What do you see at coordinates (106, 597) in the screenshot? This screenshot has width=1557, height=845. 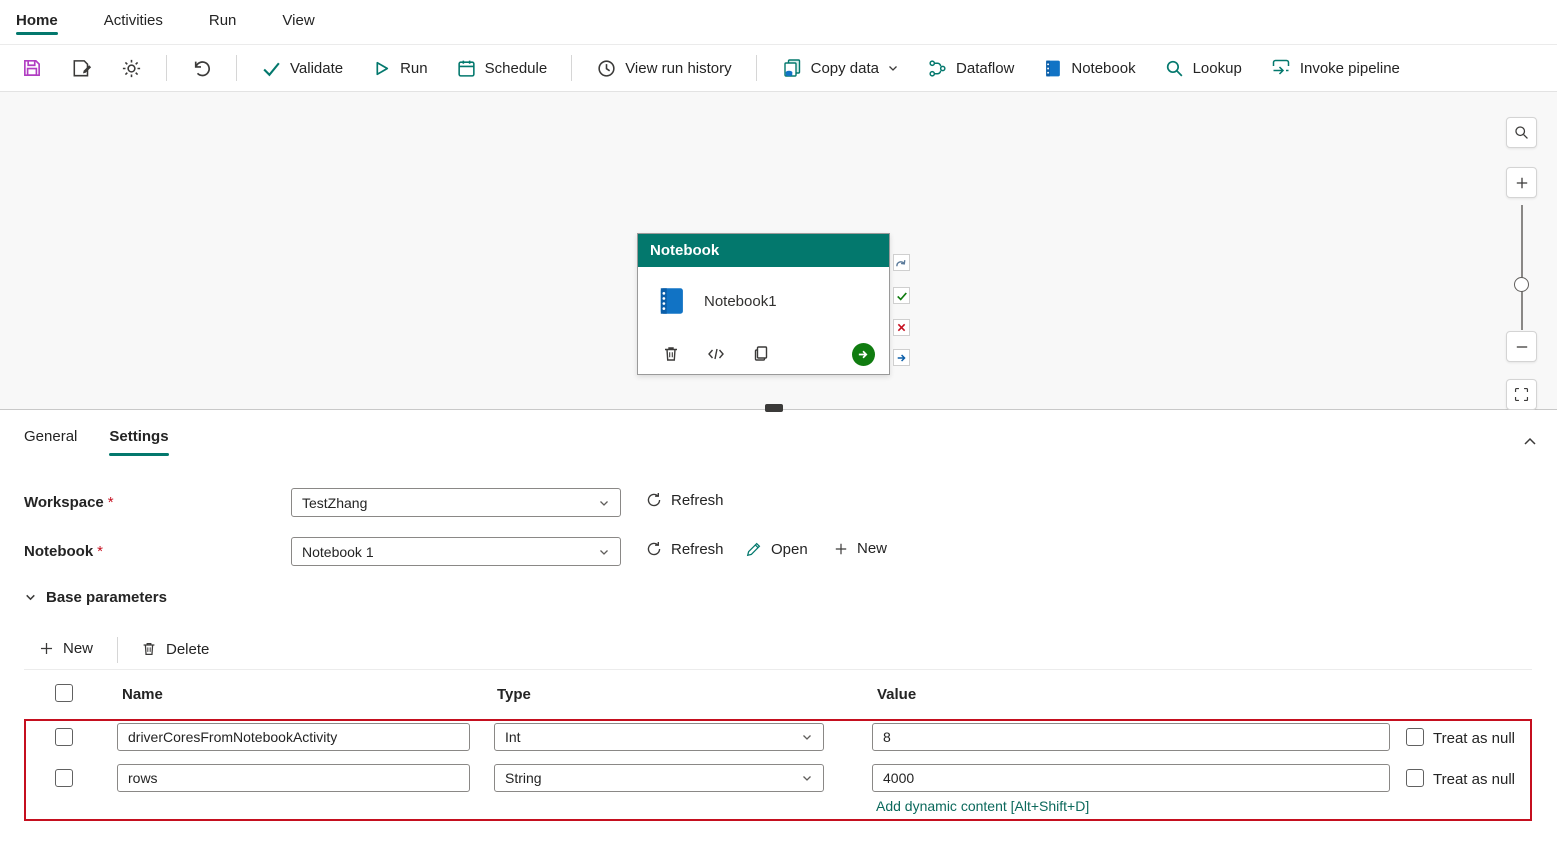 I see `base-parameters-label: Base parameters` at bounding box center [106, 597].